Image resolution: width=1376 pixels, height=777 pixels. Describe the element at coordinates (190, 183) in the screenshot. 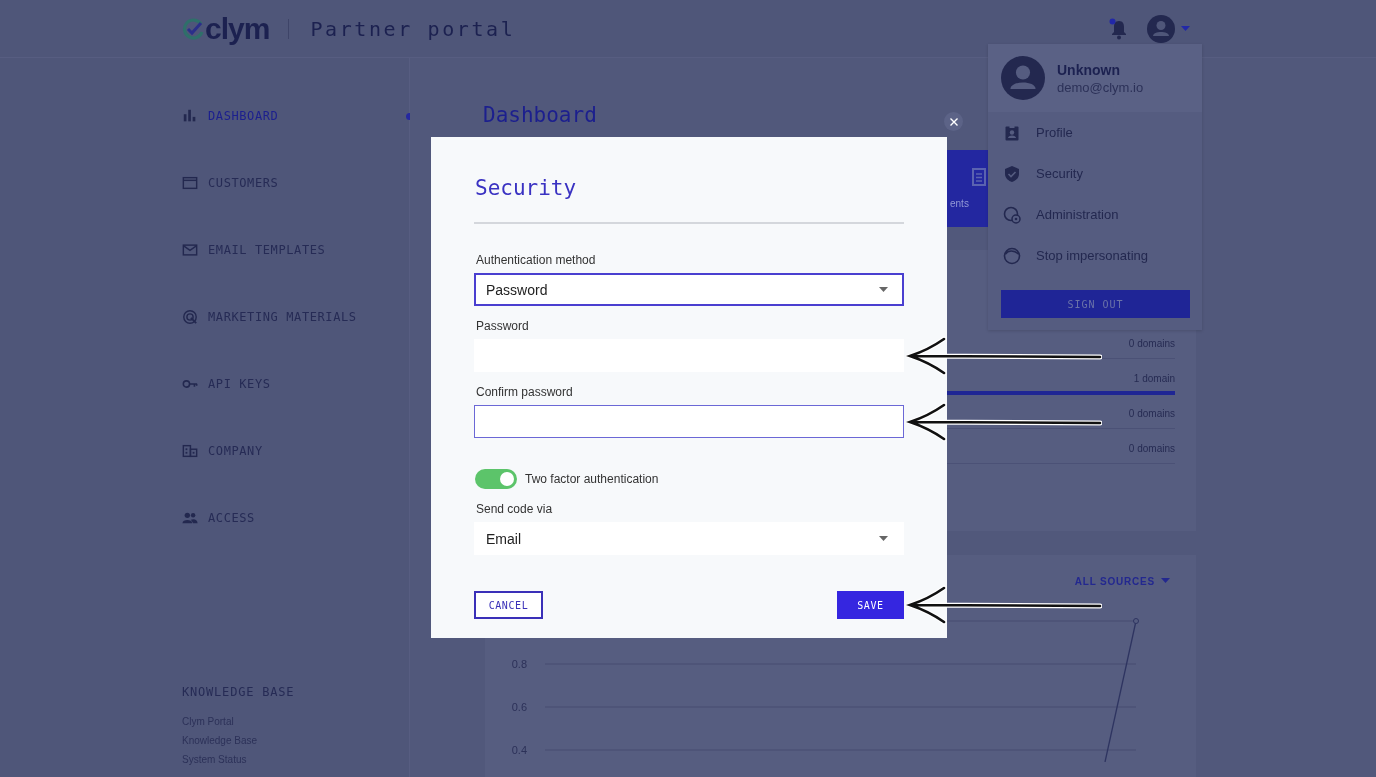

I see `folder-icon` at that location.